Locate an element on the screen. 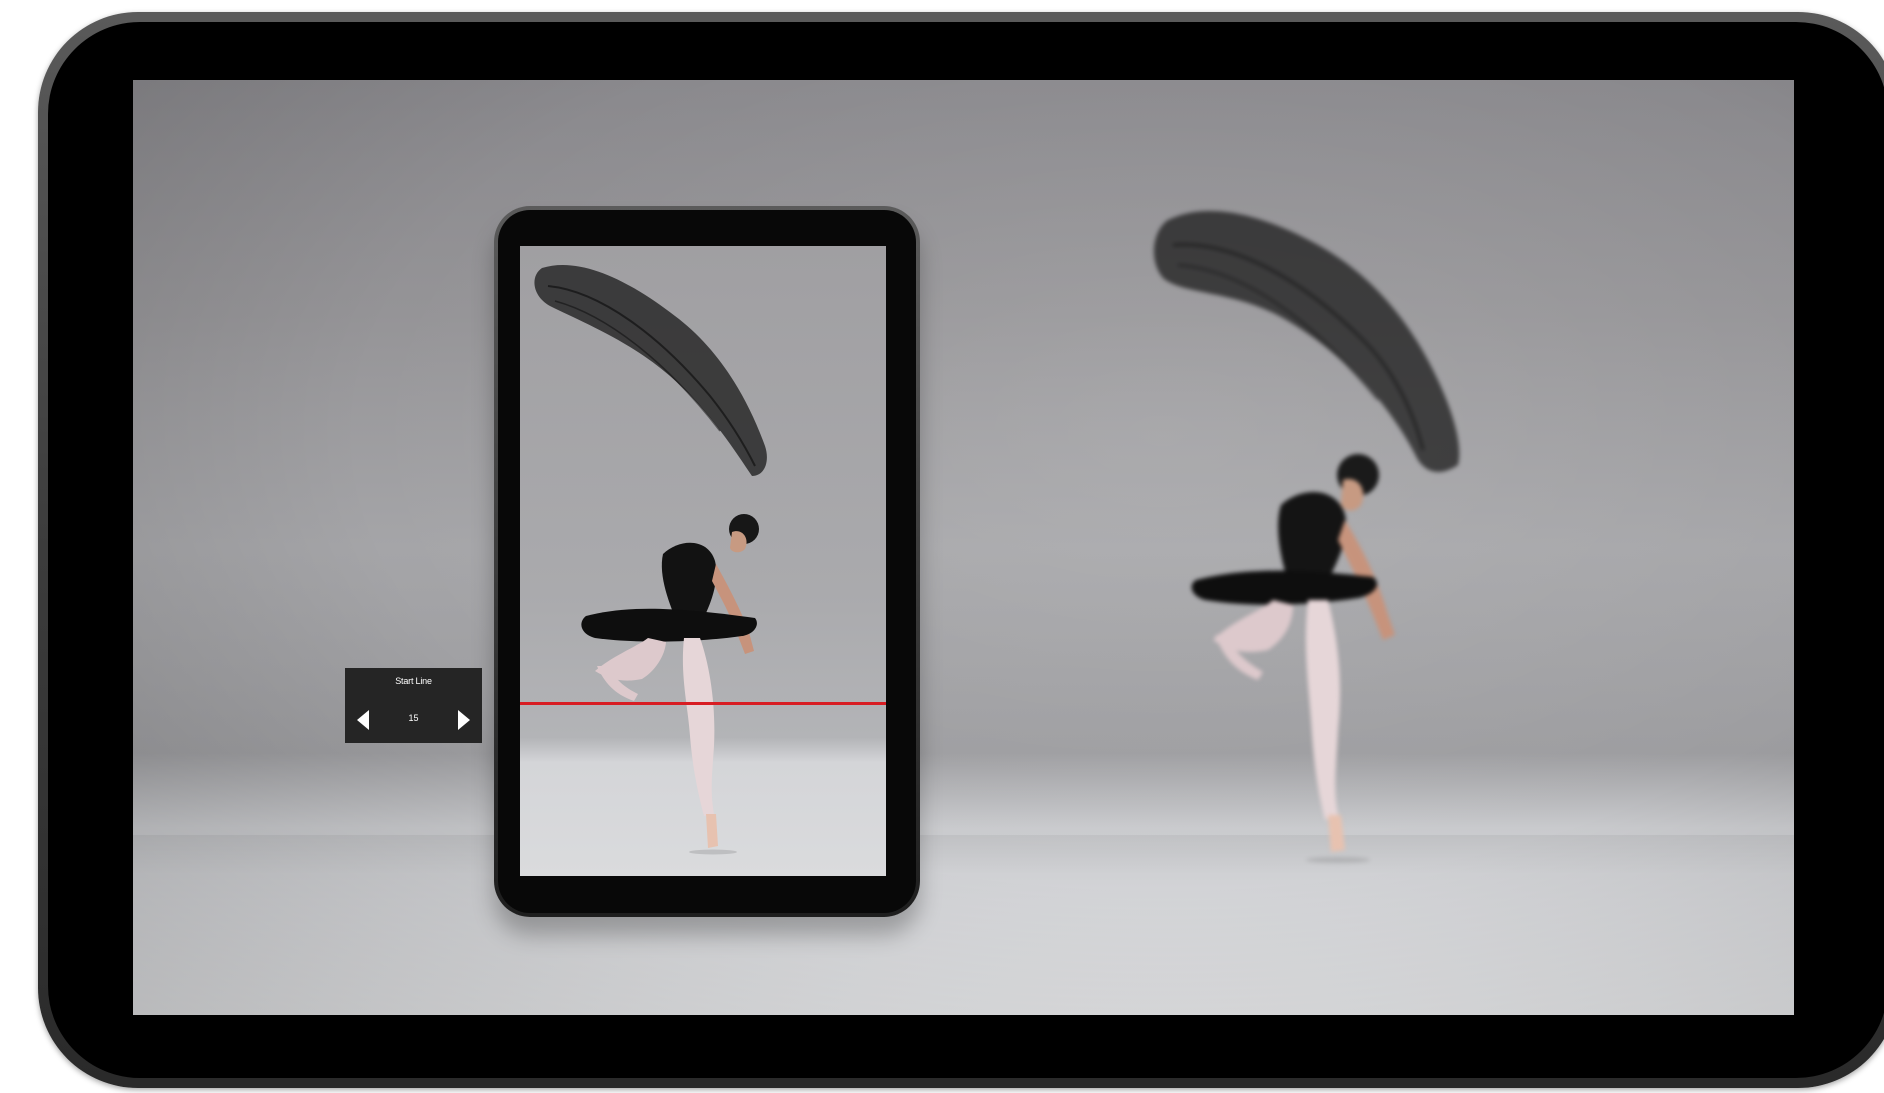 This screenshot has width=1884, height=1093. triangle-right-icon is located at coordinates (463, 720).